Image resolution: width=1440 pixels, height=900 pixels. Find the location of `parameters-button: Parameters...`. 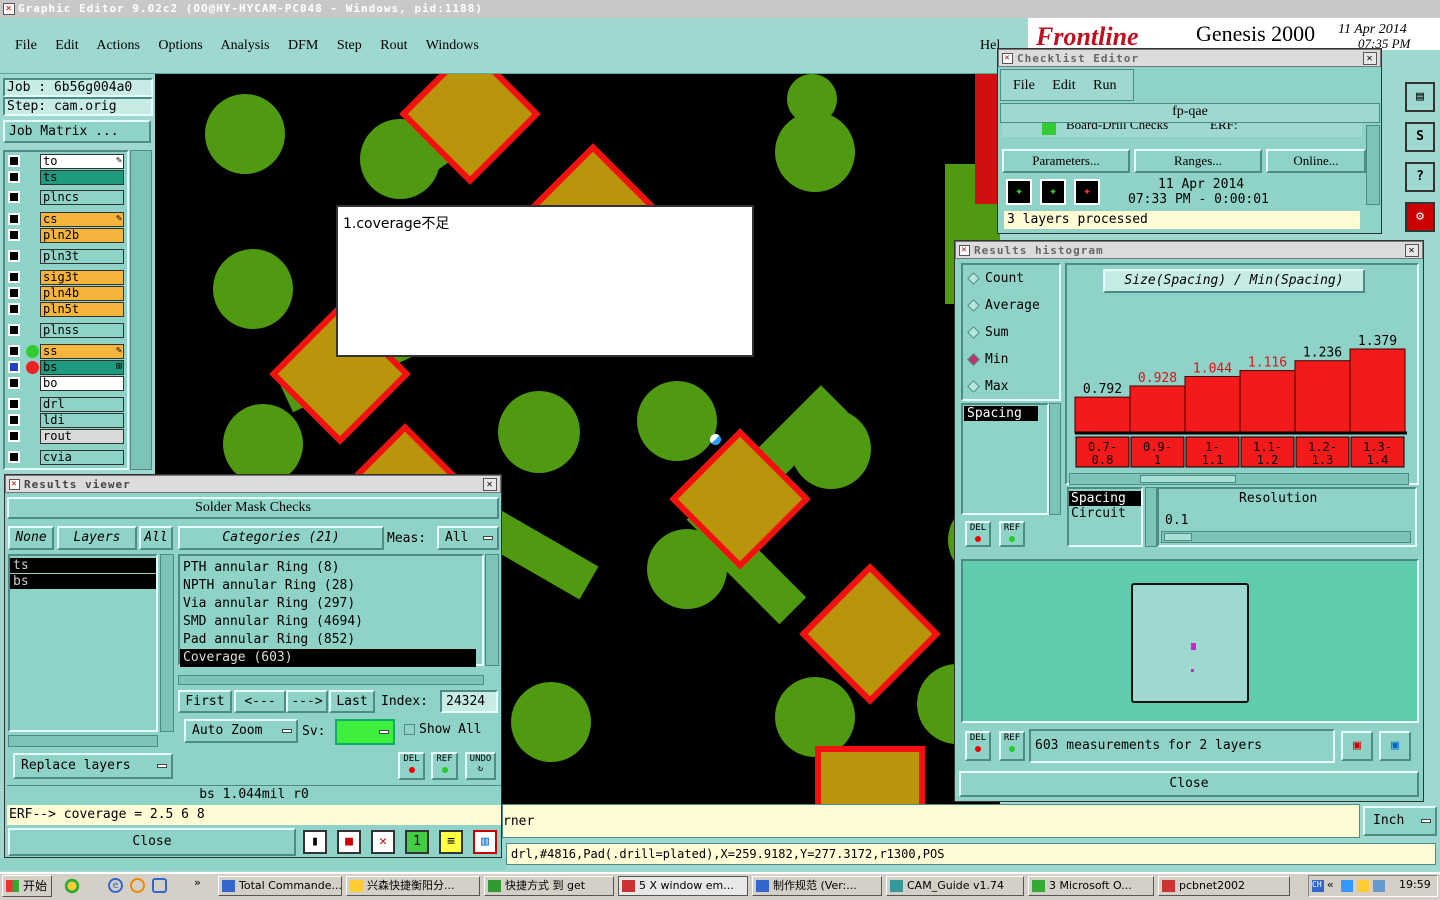

parameters-button: Parameters... is located at coordinates (1066, 161).